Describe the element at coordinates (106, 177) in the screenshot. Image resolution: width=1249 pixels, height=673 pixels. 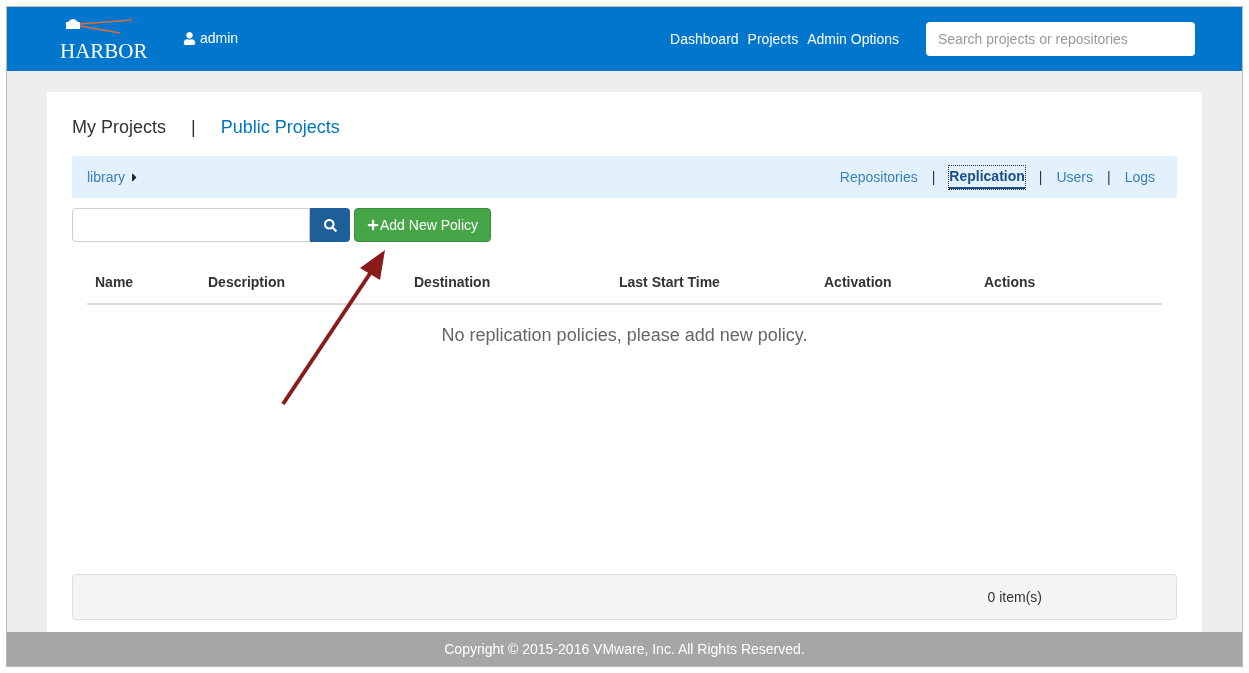
I see `breadcrumb-link: library` at that location.